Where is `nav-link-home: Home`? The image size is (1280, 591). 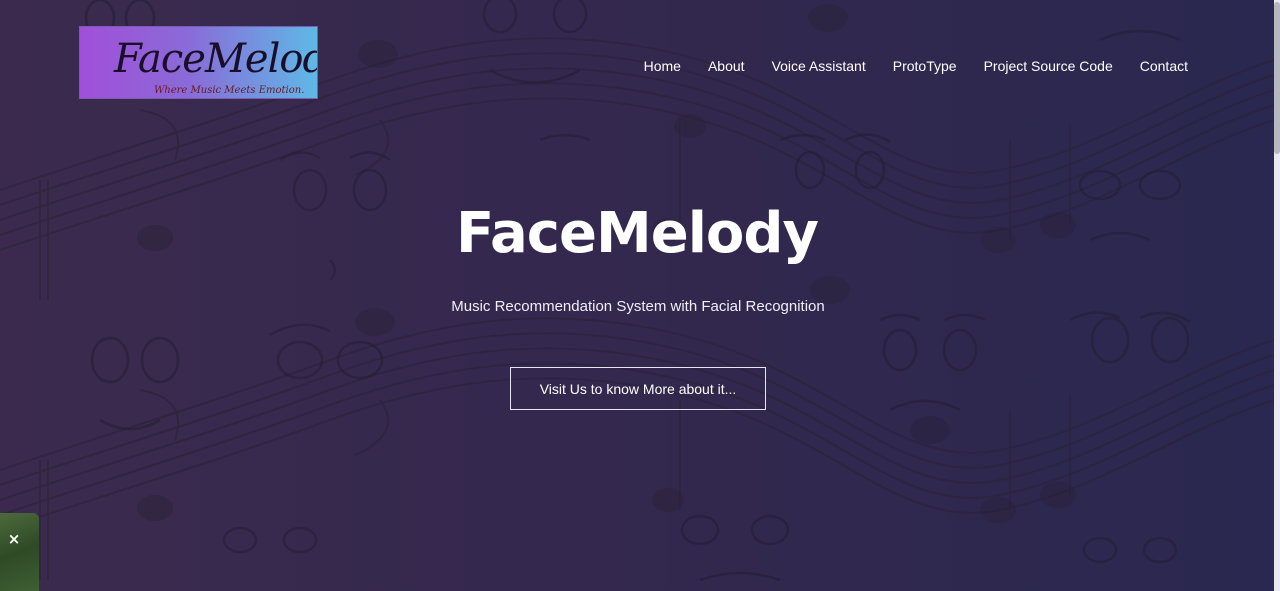
nav-link-home: Home is located at coordinates (662, 66).